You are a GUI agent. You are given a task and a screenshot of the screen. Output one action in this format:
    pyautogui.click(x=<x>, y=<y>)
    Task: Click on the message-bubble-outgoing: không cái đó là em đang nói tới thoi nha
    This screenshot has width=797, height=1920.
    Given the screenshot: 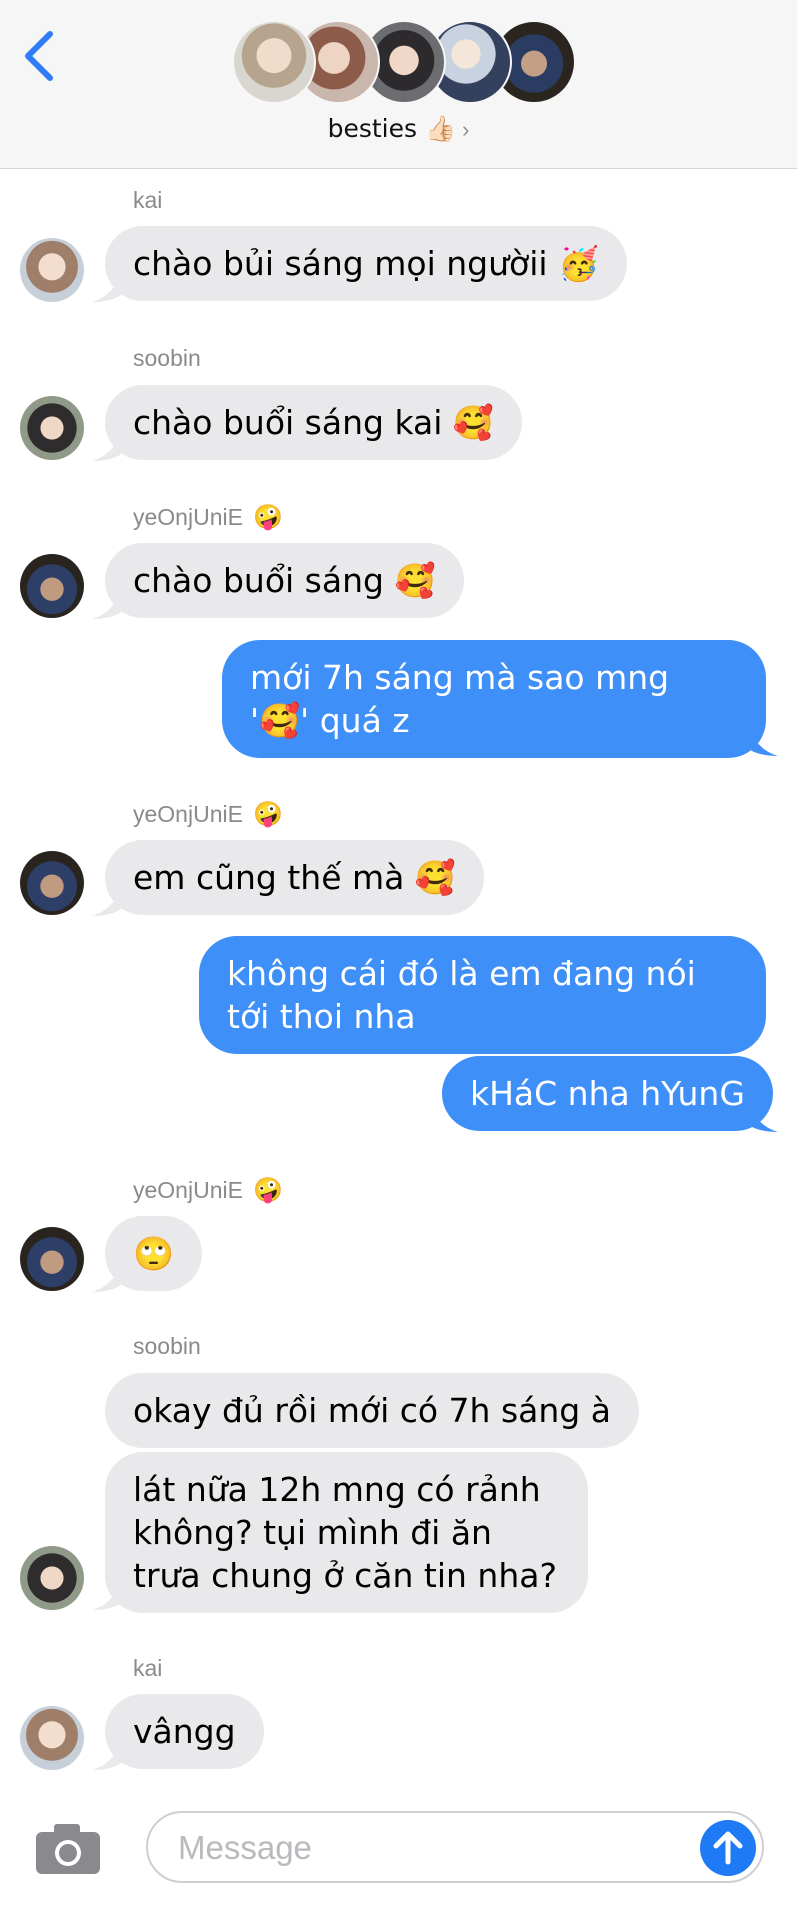 What is the action you would take?
    pyautogui.click(x=482, y=995)
    